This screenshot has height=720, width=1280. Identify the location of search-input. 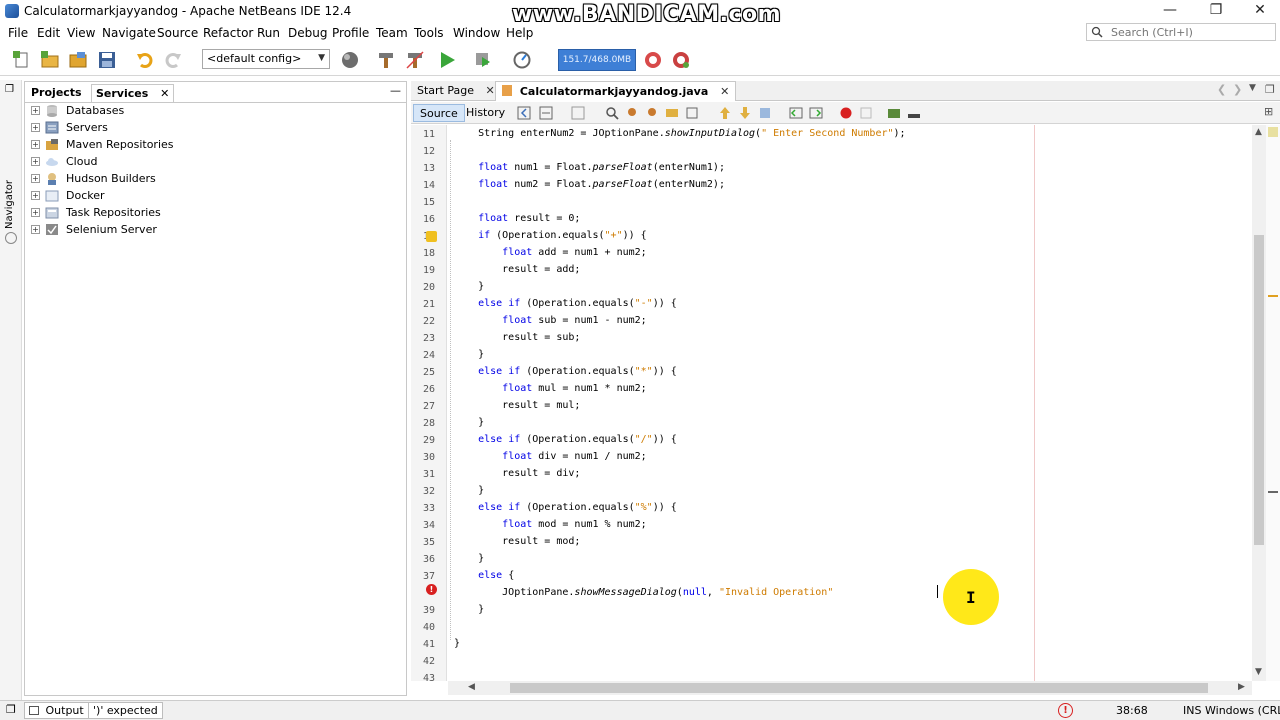
(1191, 32).